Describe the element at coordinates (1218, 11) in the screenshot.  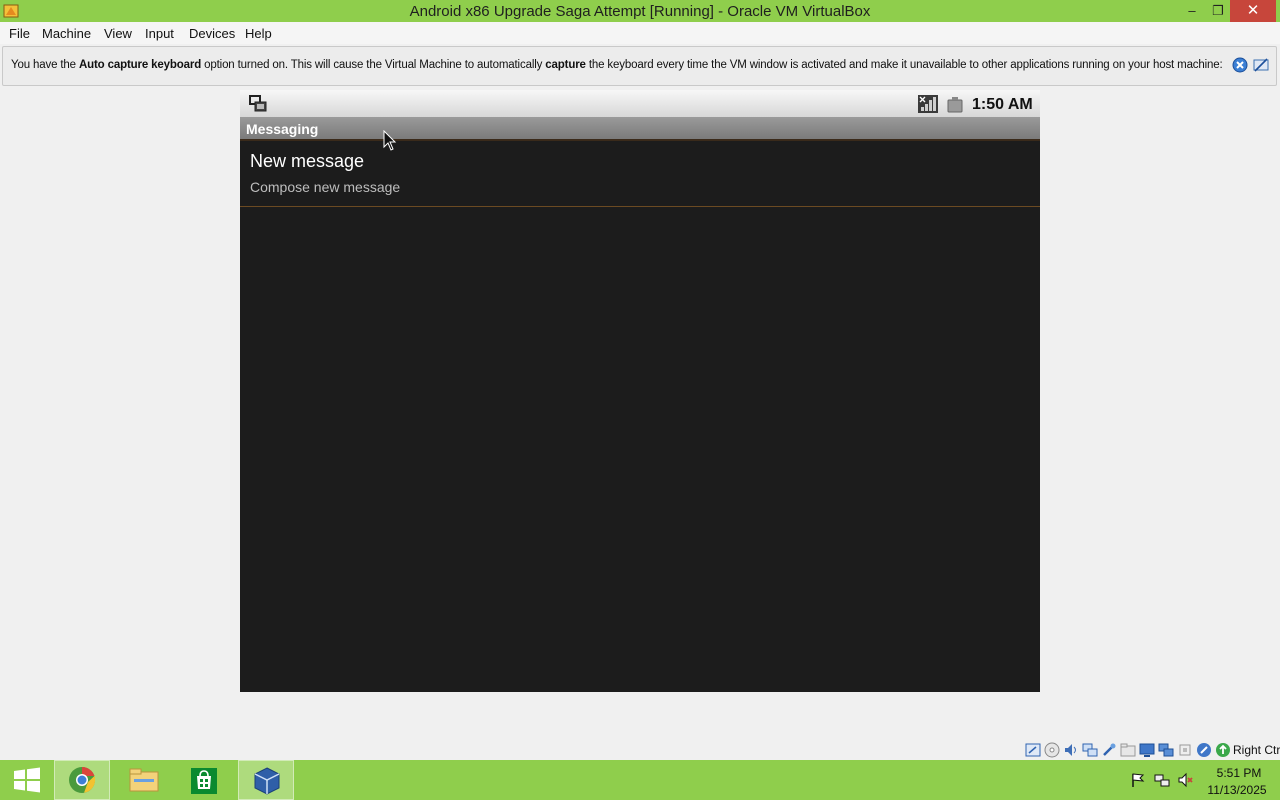
I see `maximize-button: ❐` at that location.